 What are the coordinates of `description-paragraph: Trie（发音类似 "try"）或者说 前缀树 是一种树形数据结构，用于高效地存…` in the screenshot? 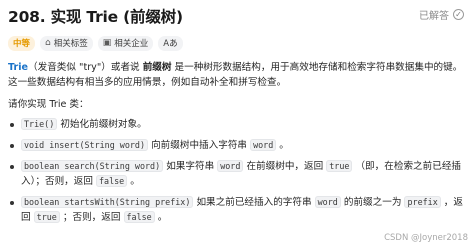 It's located at (237, 75).